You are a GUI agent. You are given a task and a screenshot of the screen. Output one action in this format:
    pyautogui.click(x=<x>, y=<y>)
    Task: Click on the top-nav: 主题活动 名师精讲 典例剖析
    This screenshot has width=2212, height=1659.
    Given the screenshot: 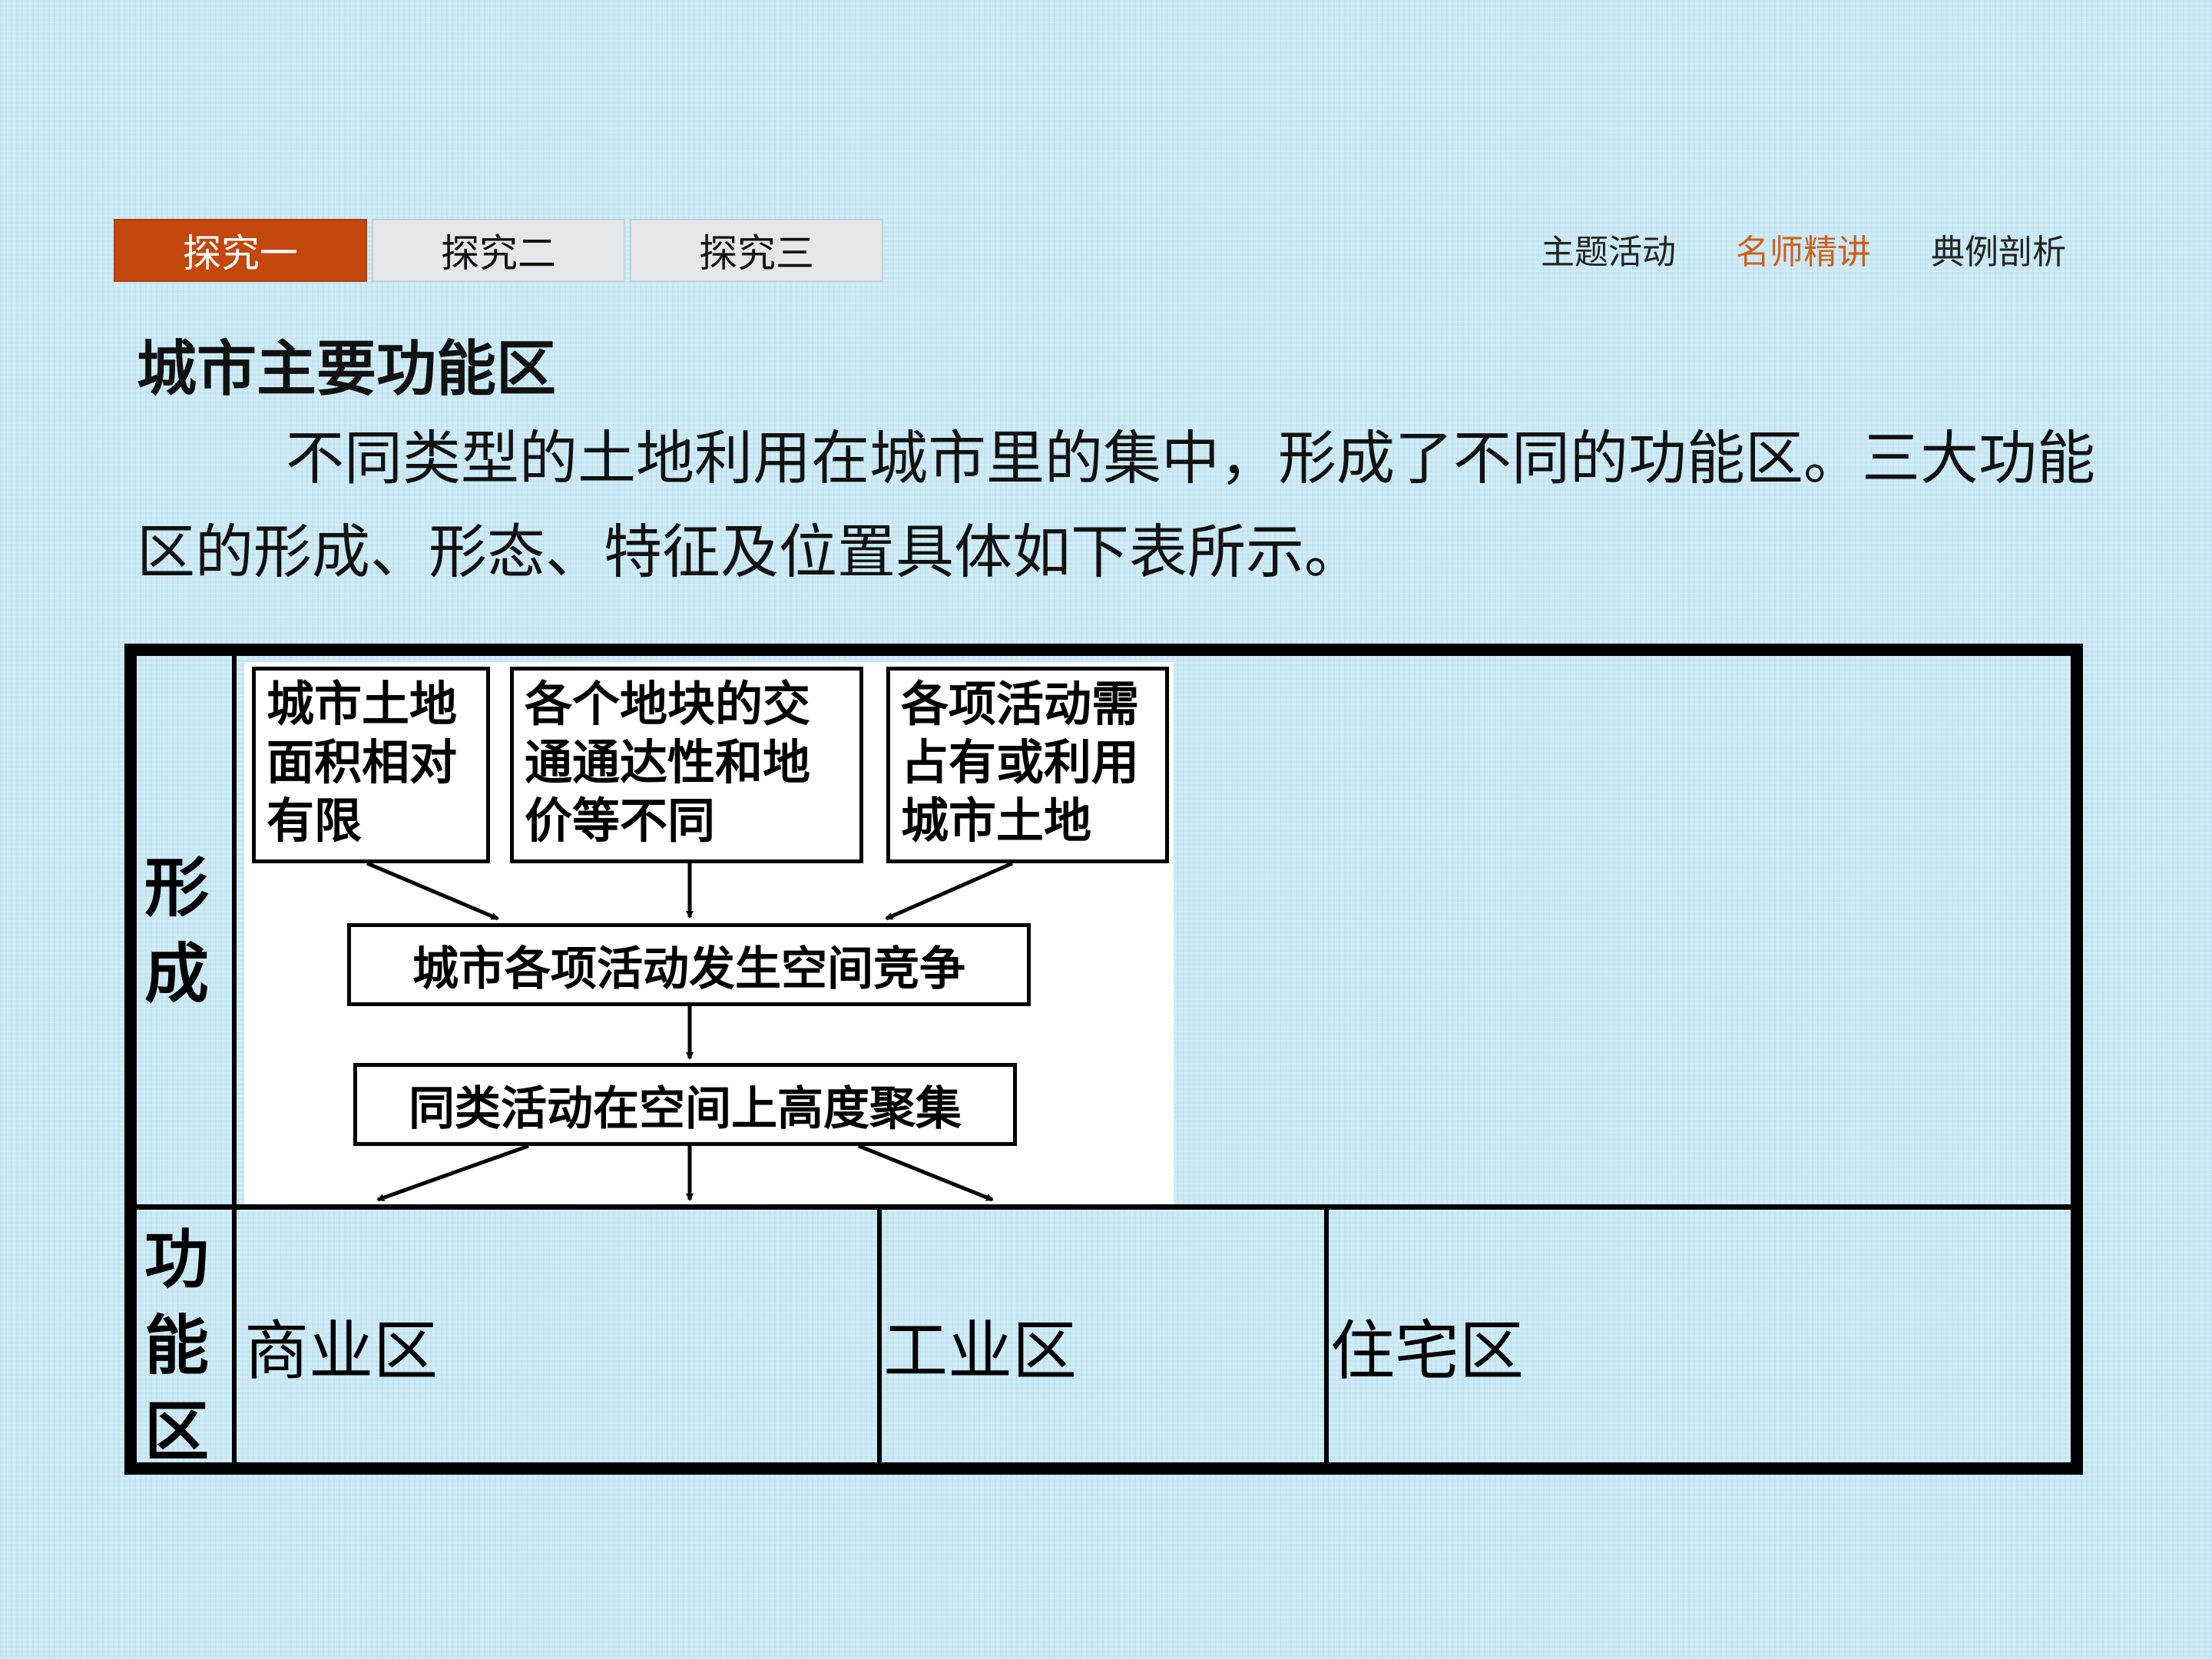 What is the action you would take?
    pyautogui.click(x=1804, y=249)
    